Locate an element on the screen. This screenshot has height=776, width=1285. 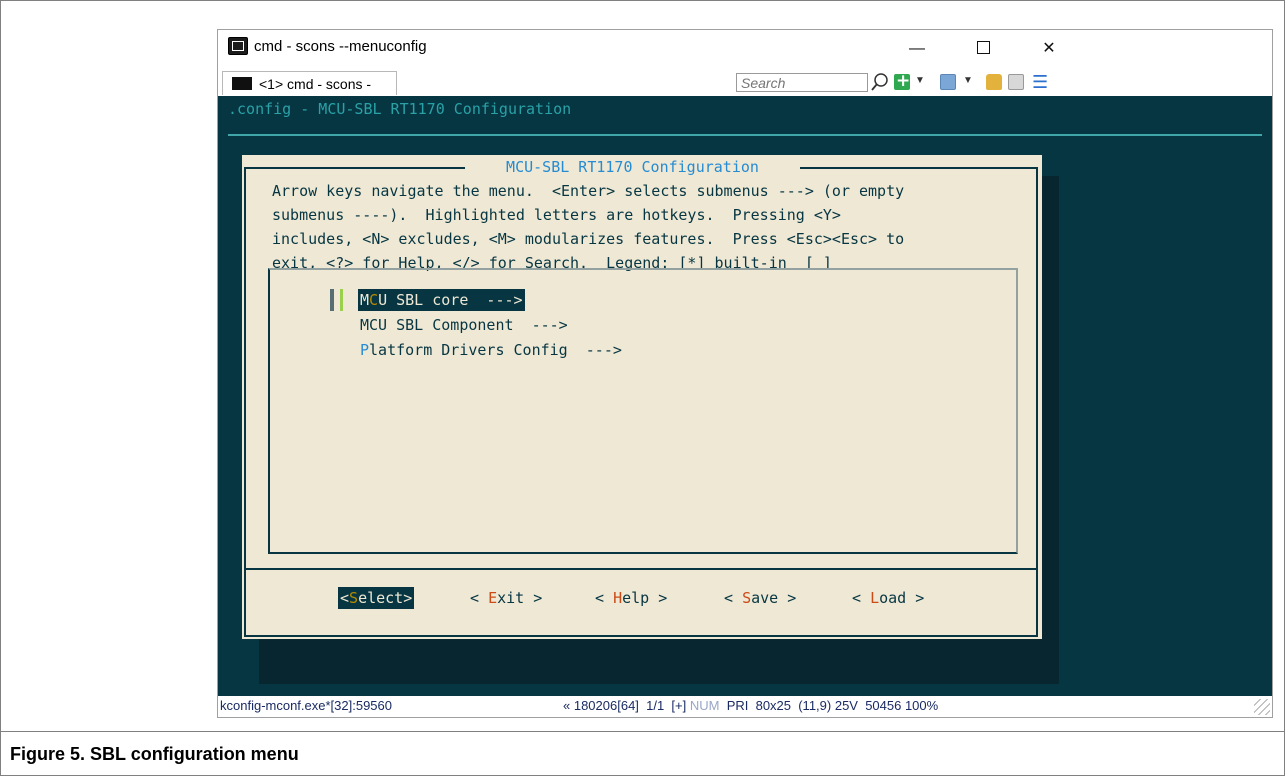
menu-icon: ☰ is located at coordinates (1040, 82).